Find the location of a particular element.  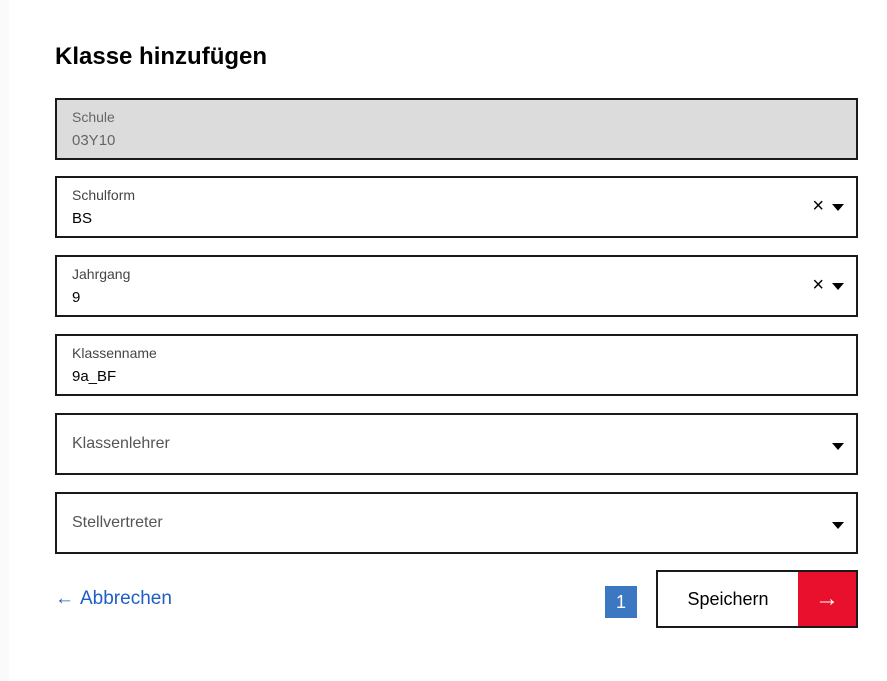

grade-value: 9 is located at coordinates (76, 297).